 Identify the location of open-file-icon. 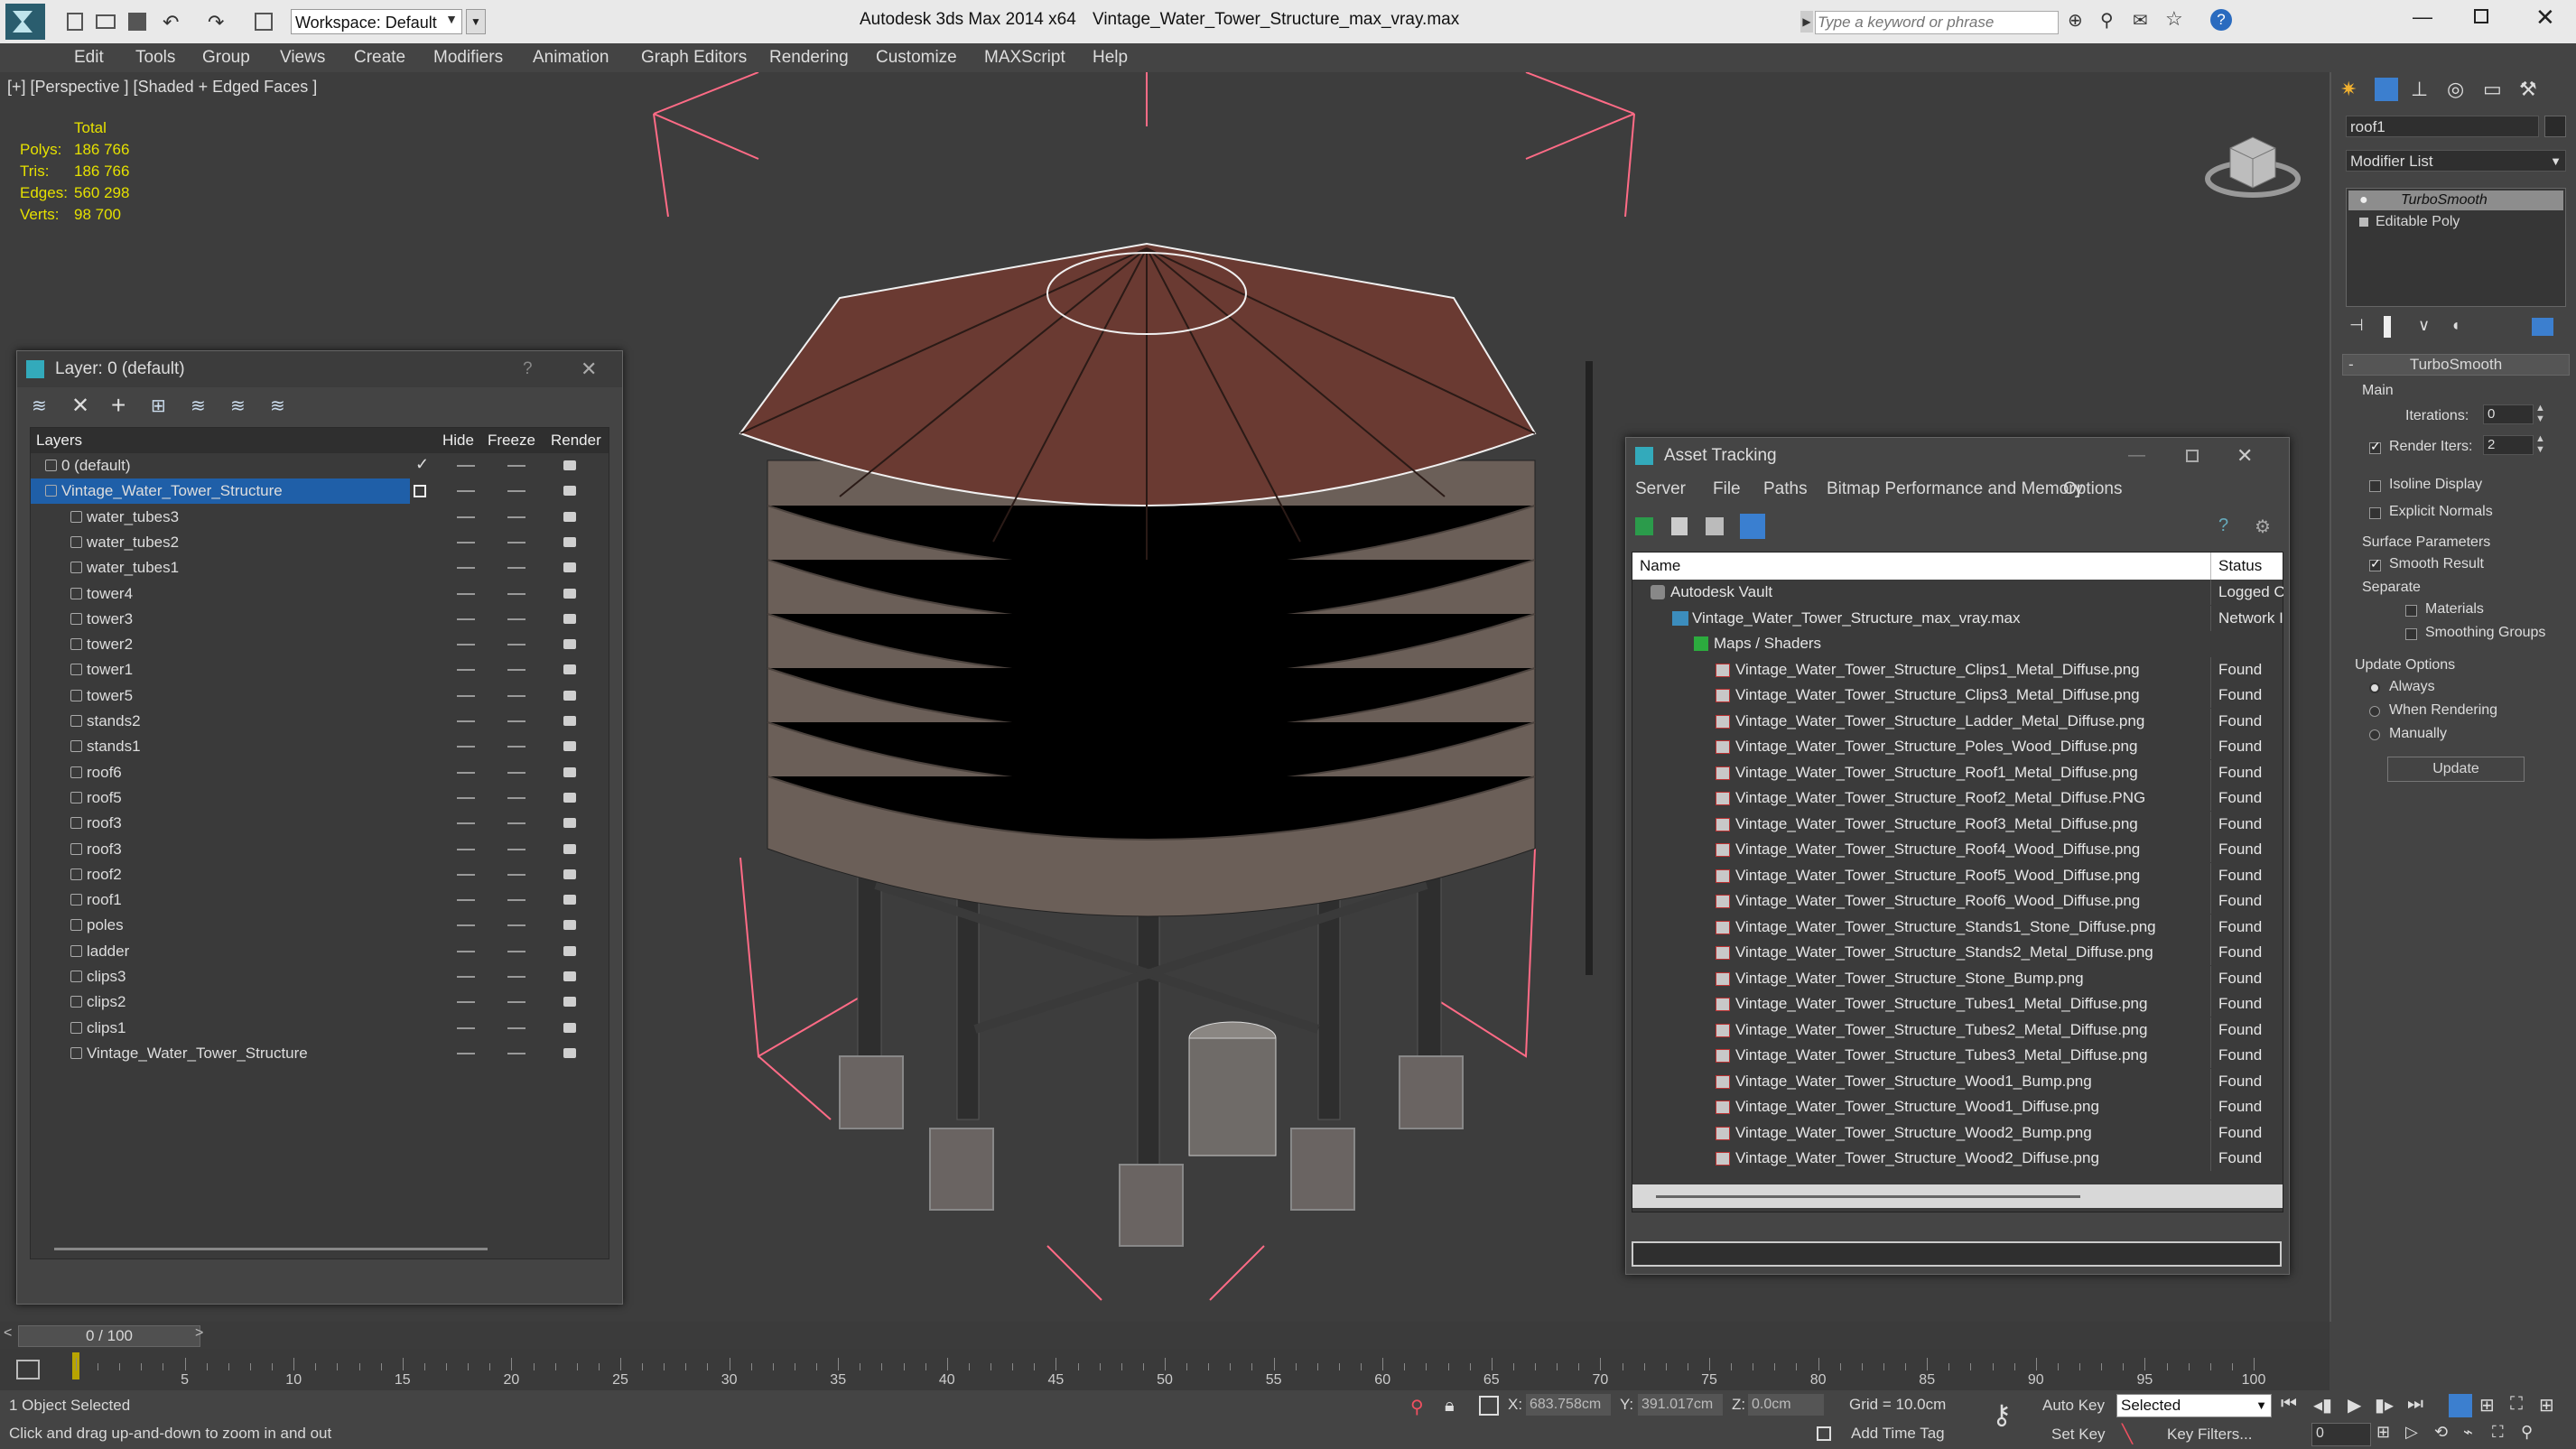
(106, 21).